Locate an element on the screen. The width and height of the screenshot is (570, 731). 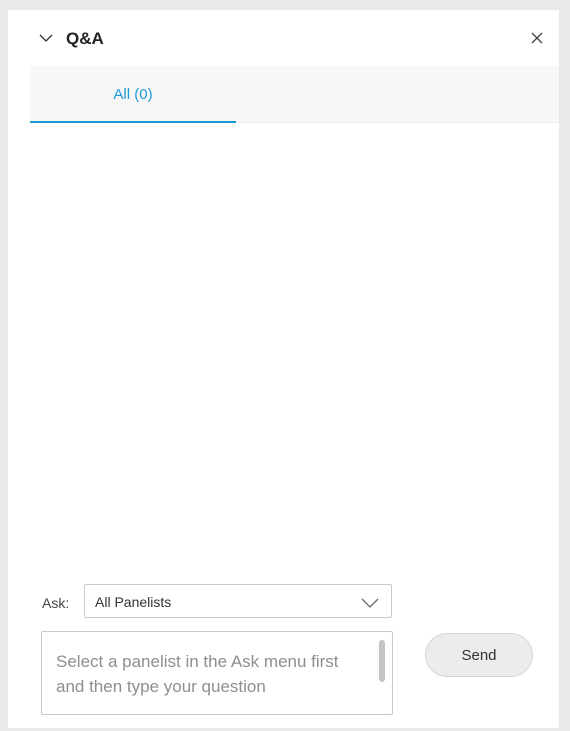
tab-all-label: All (0) is located at coordinates (133, 94).